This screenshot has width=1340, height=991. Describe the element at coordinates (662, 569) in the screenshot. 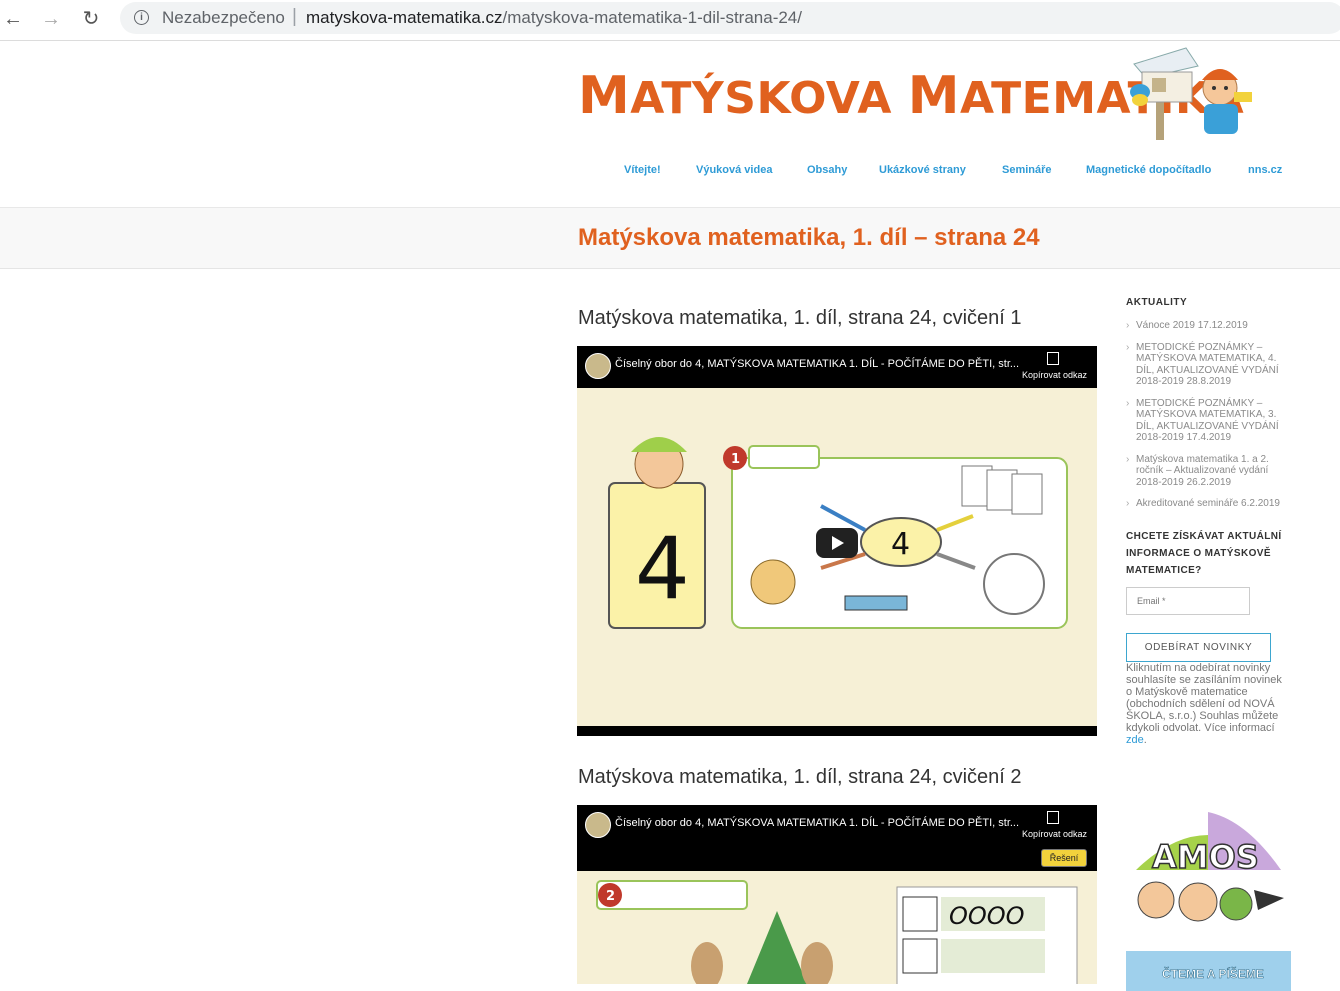

I see `big-number-card: 4` at that location.